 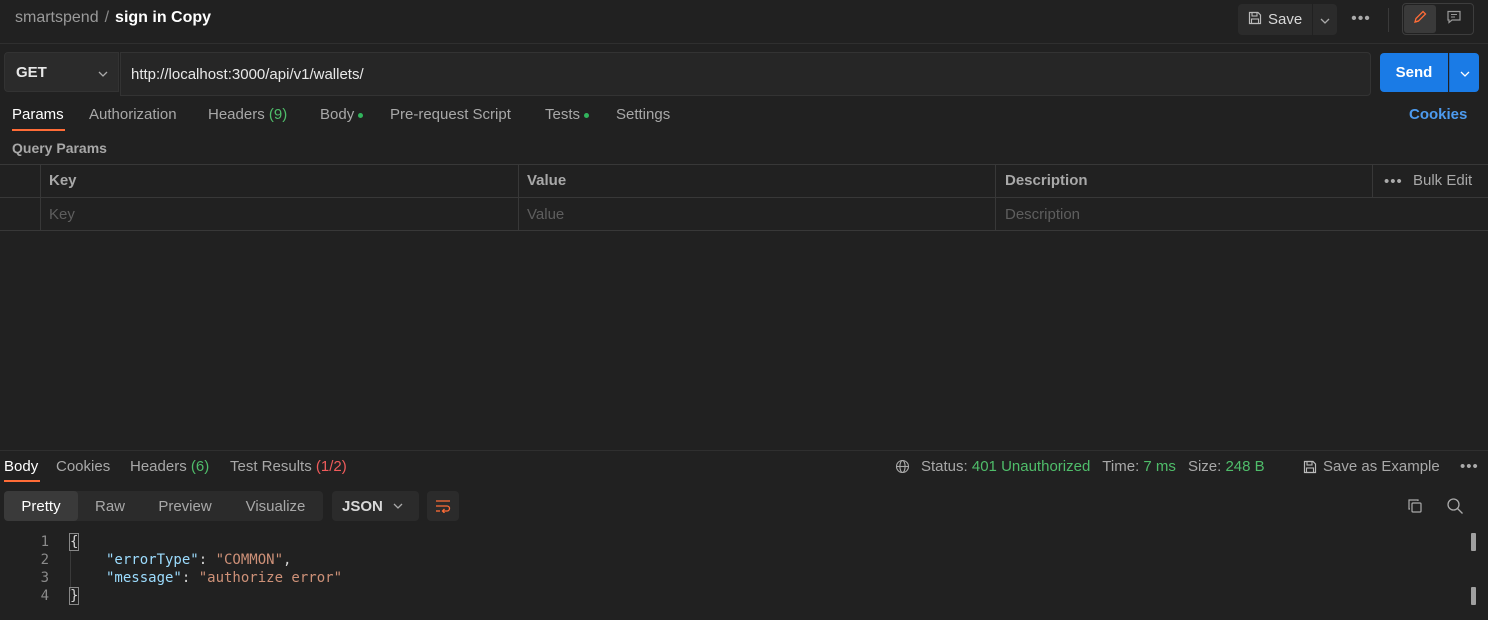 I want to click on view-pretty-button: Pretty, so click(x=41, y=506).